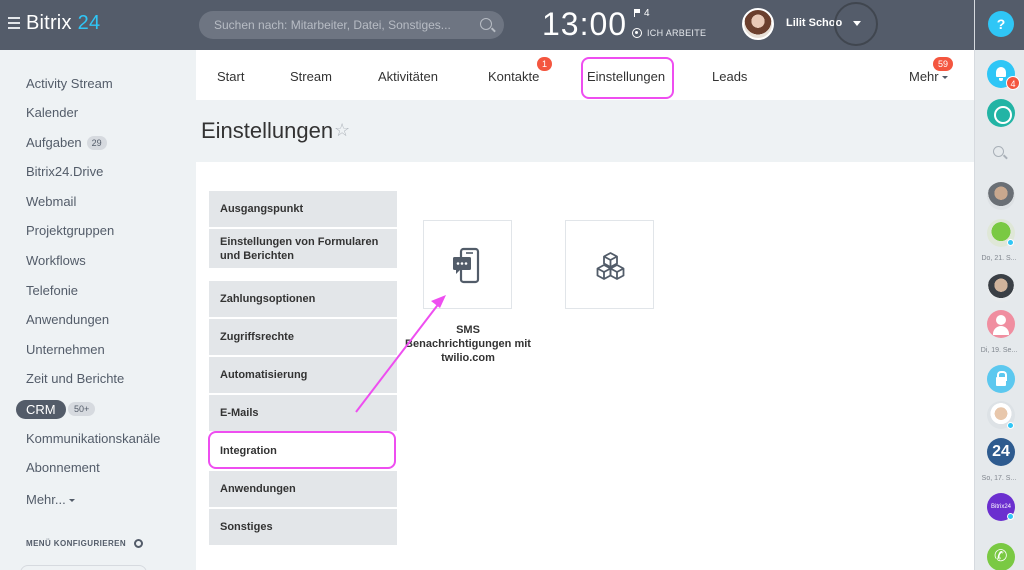 The height and width of the screenshot is (570, 1024). I want to click on tab-kontakte: Kontakte, so click(513, 76).